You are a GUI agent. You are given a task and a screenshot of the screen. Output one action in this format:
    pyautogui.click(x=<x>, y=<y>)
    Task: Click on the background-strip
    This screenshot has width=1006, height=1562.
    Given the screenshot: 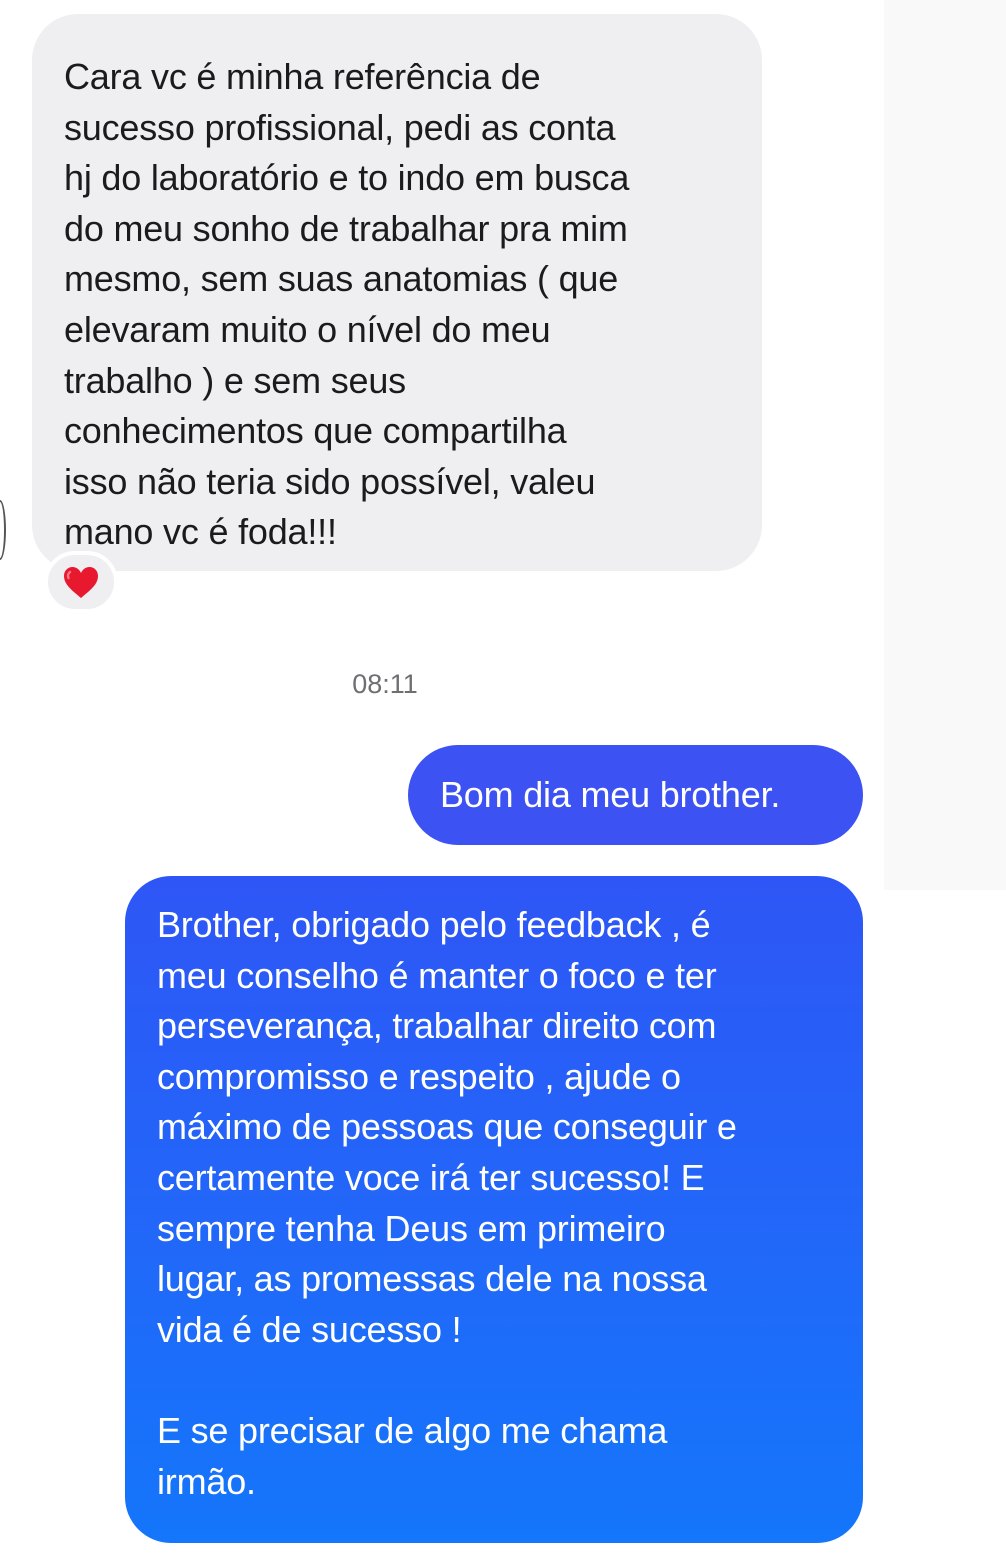 What is the action you would take?
    pyautogui.click(x=945, y=445)
    